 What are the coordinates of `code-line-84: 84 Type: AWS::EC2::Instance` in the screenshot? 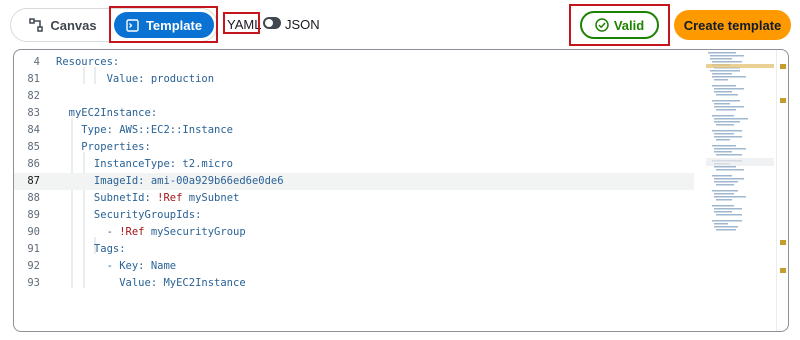 It's located at (130, 130).